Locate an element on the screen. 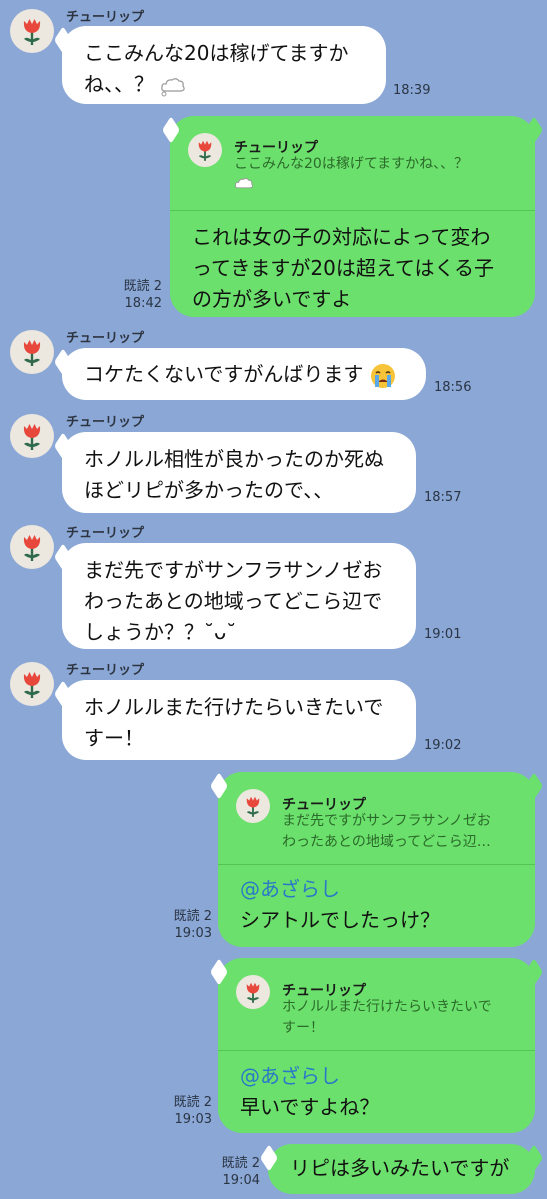 This screenshot has height=1199, width=547. timestamp: 18:42 is located at coordinates (143, 303).